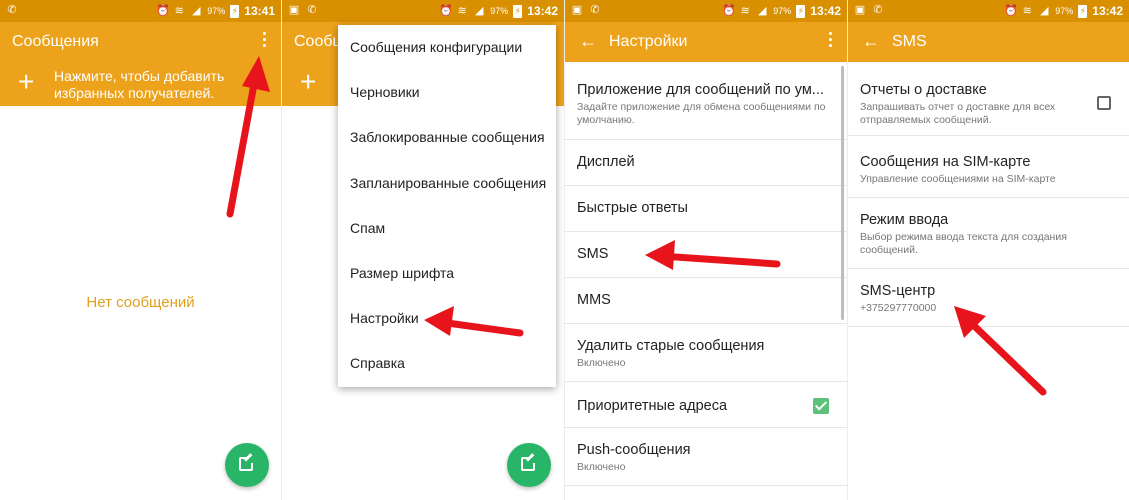  What do you see at coordinates (706, 301) in the screenshot?
I see `list-item: MMS` at bounding box center [706, 301].